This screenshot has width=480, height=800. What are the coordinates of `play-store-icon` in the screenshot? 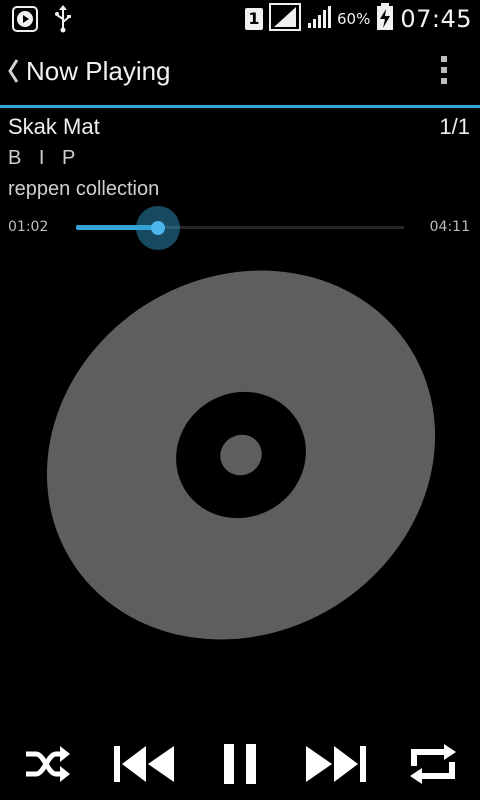 It's located at (25, 21).